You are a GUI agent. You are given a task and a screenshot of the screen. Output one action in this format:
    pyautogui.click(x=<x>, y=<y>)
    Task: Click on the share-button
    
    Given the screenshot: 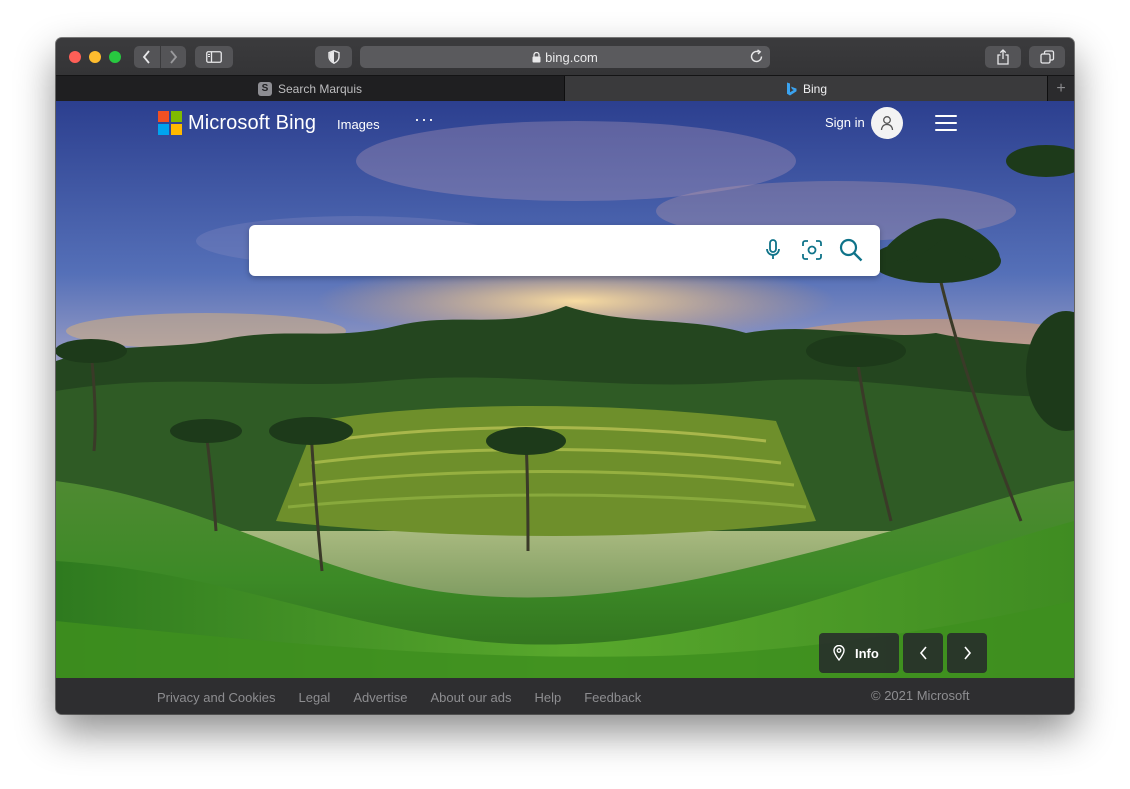 What is the action you would take?
    pyautogui.click(x=1003, y=57)
    